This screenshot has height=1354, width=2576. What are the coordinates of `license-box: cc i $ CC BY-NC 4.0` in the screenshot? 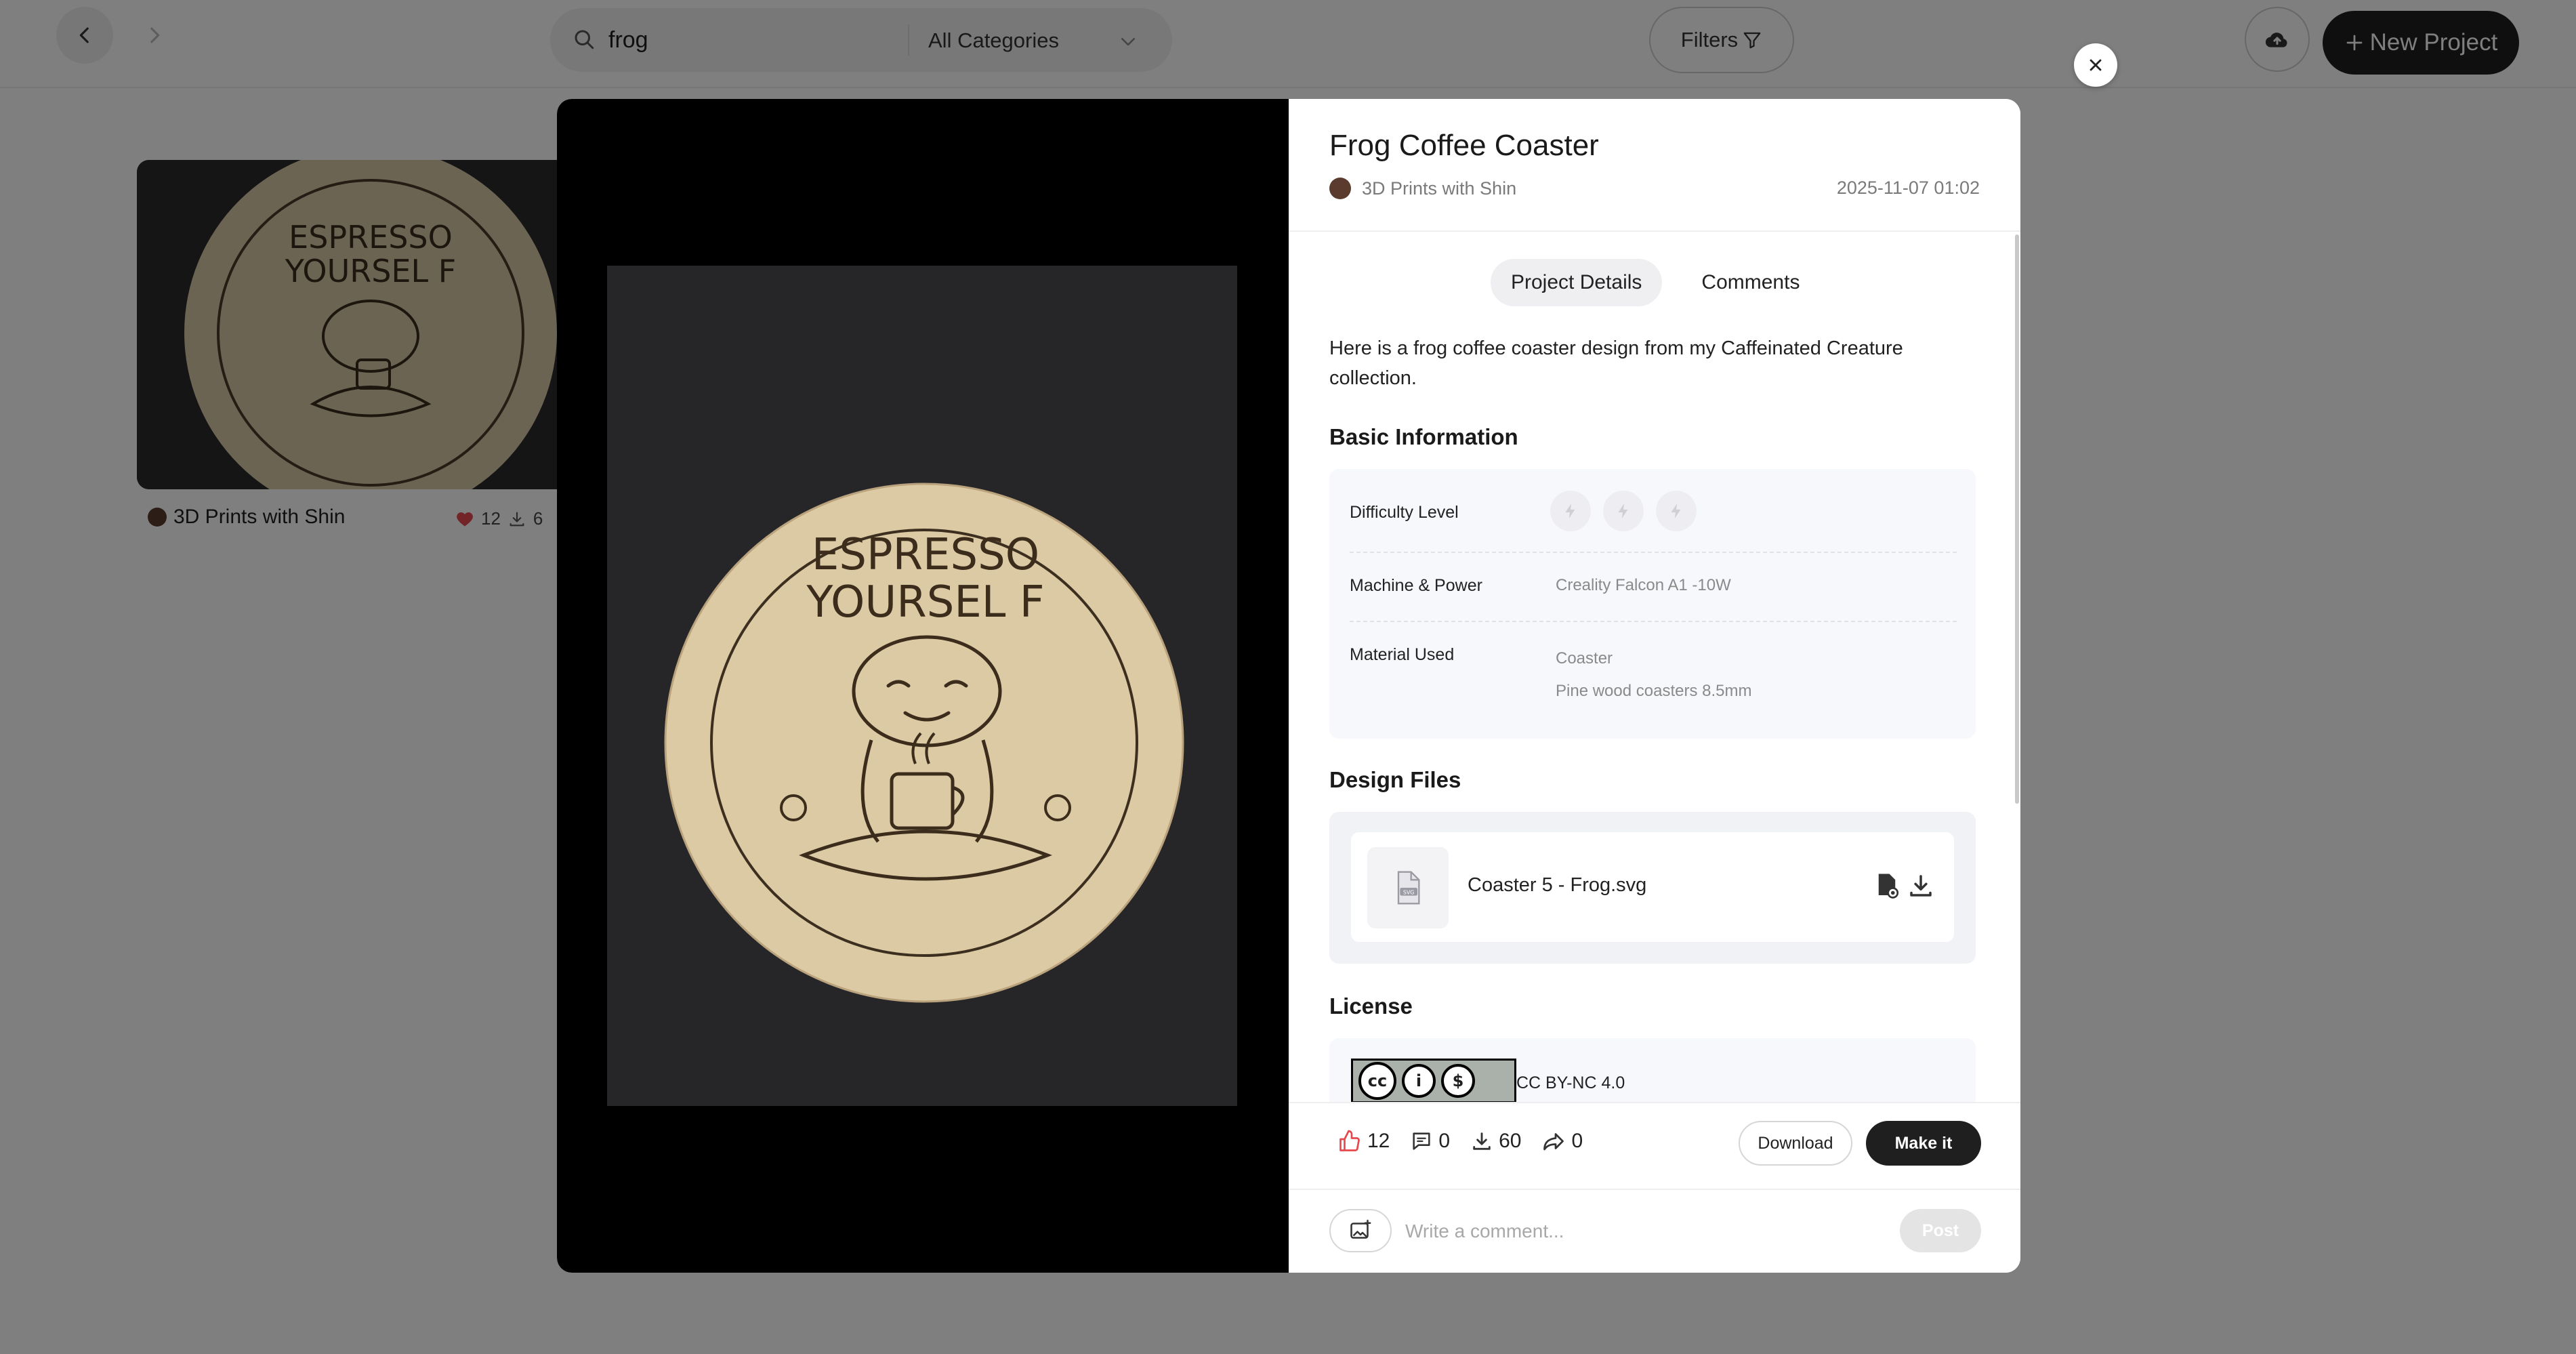 It's located at (1652, 1073).